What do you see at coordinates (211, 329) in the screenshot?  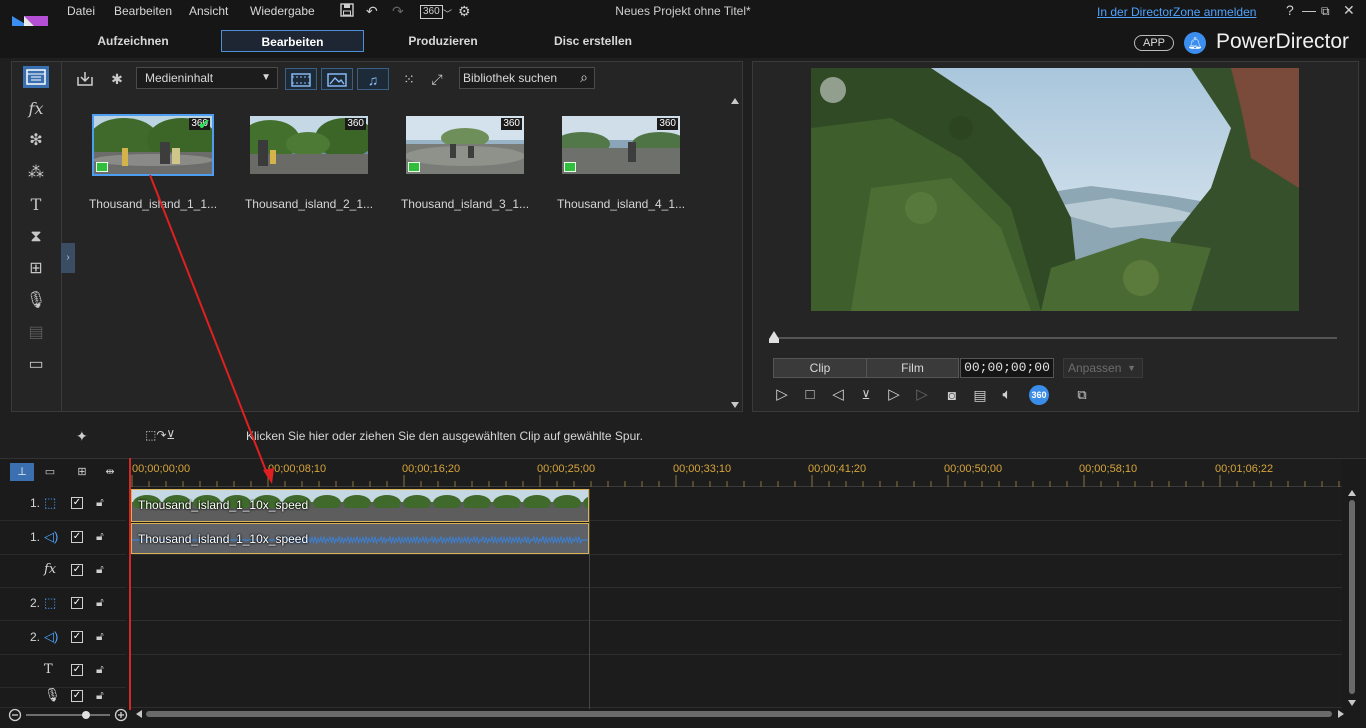 I see `drag-arrow-annotation` at bounding box center [211, 329].